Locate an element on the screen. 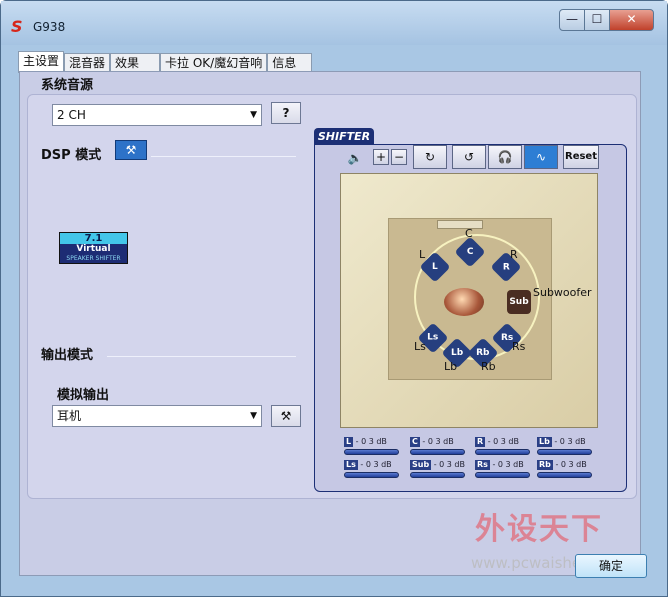 This screenshot has width=668, height=597. level-rs: Rs - 0 3 dB is located at coordinates (502, 471).